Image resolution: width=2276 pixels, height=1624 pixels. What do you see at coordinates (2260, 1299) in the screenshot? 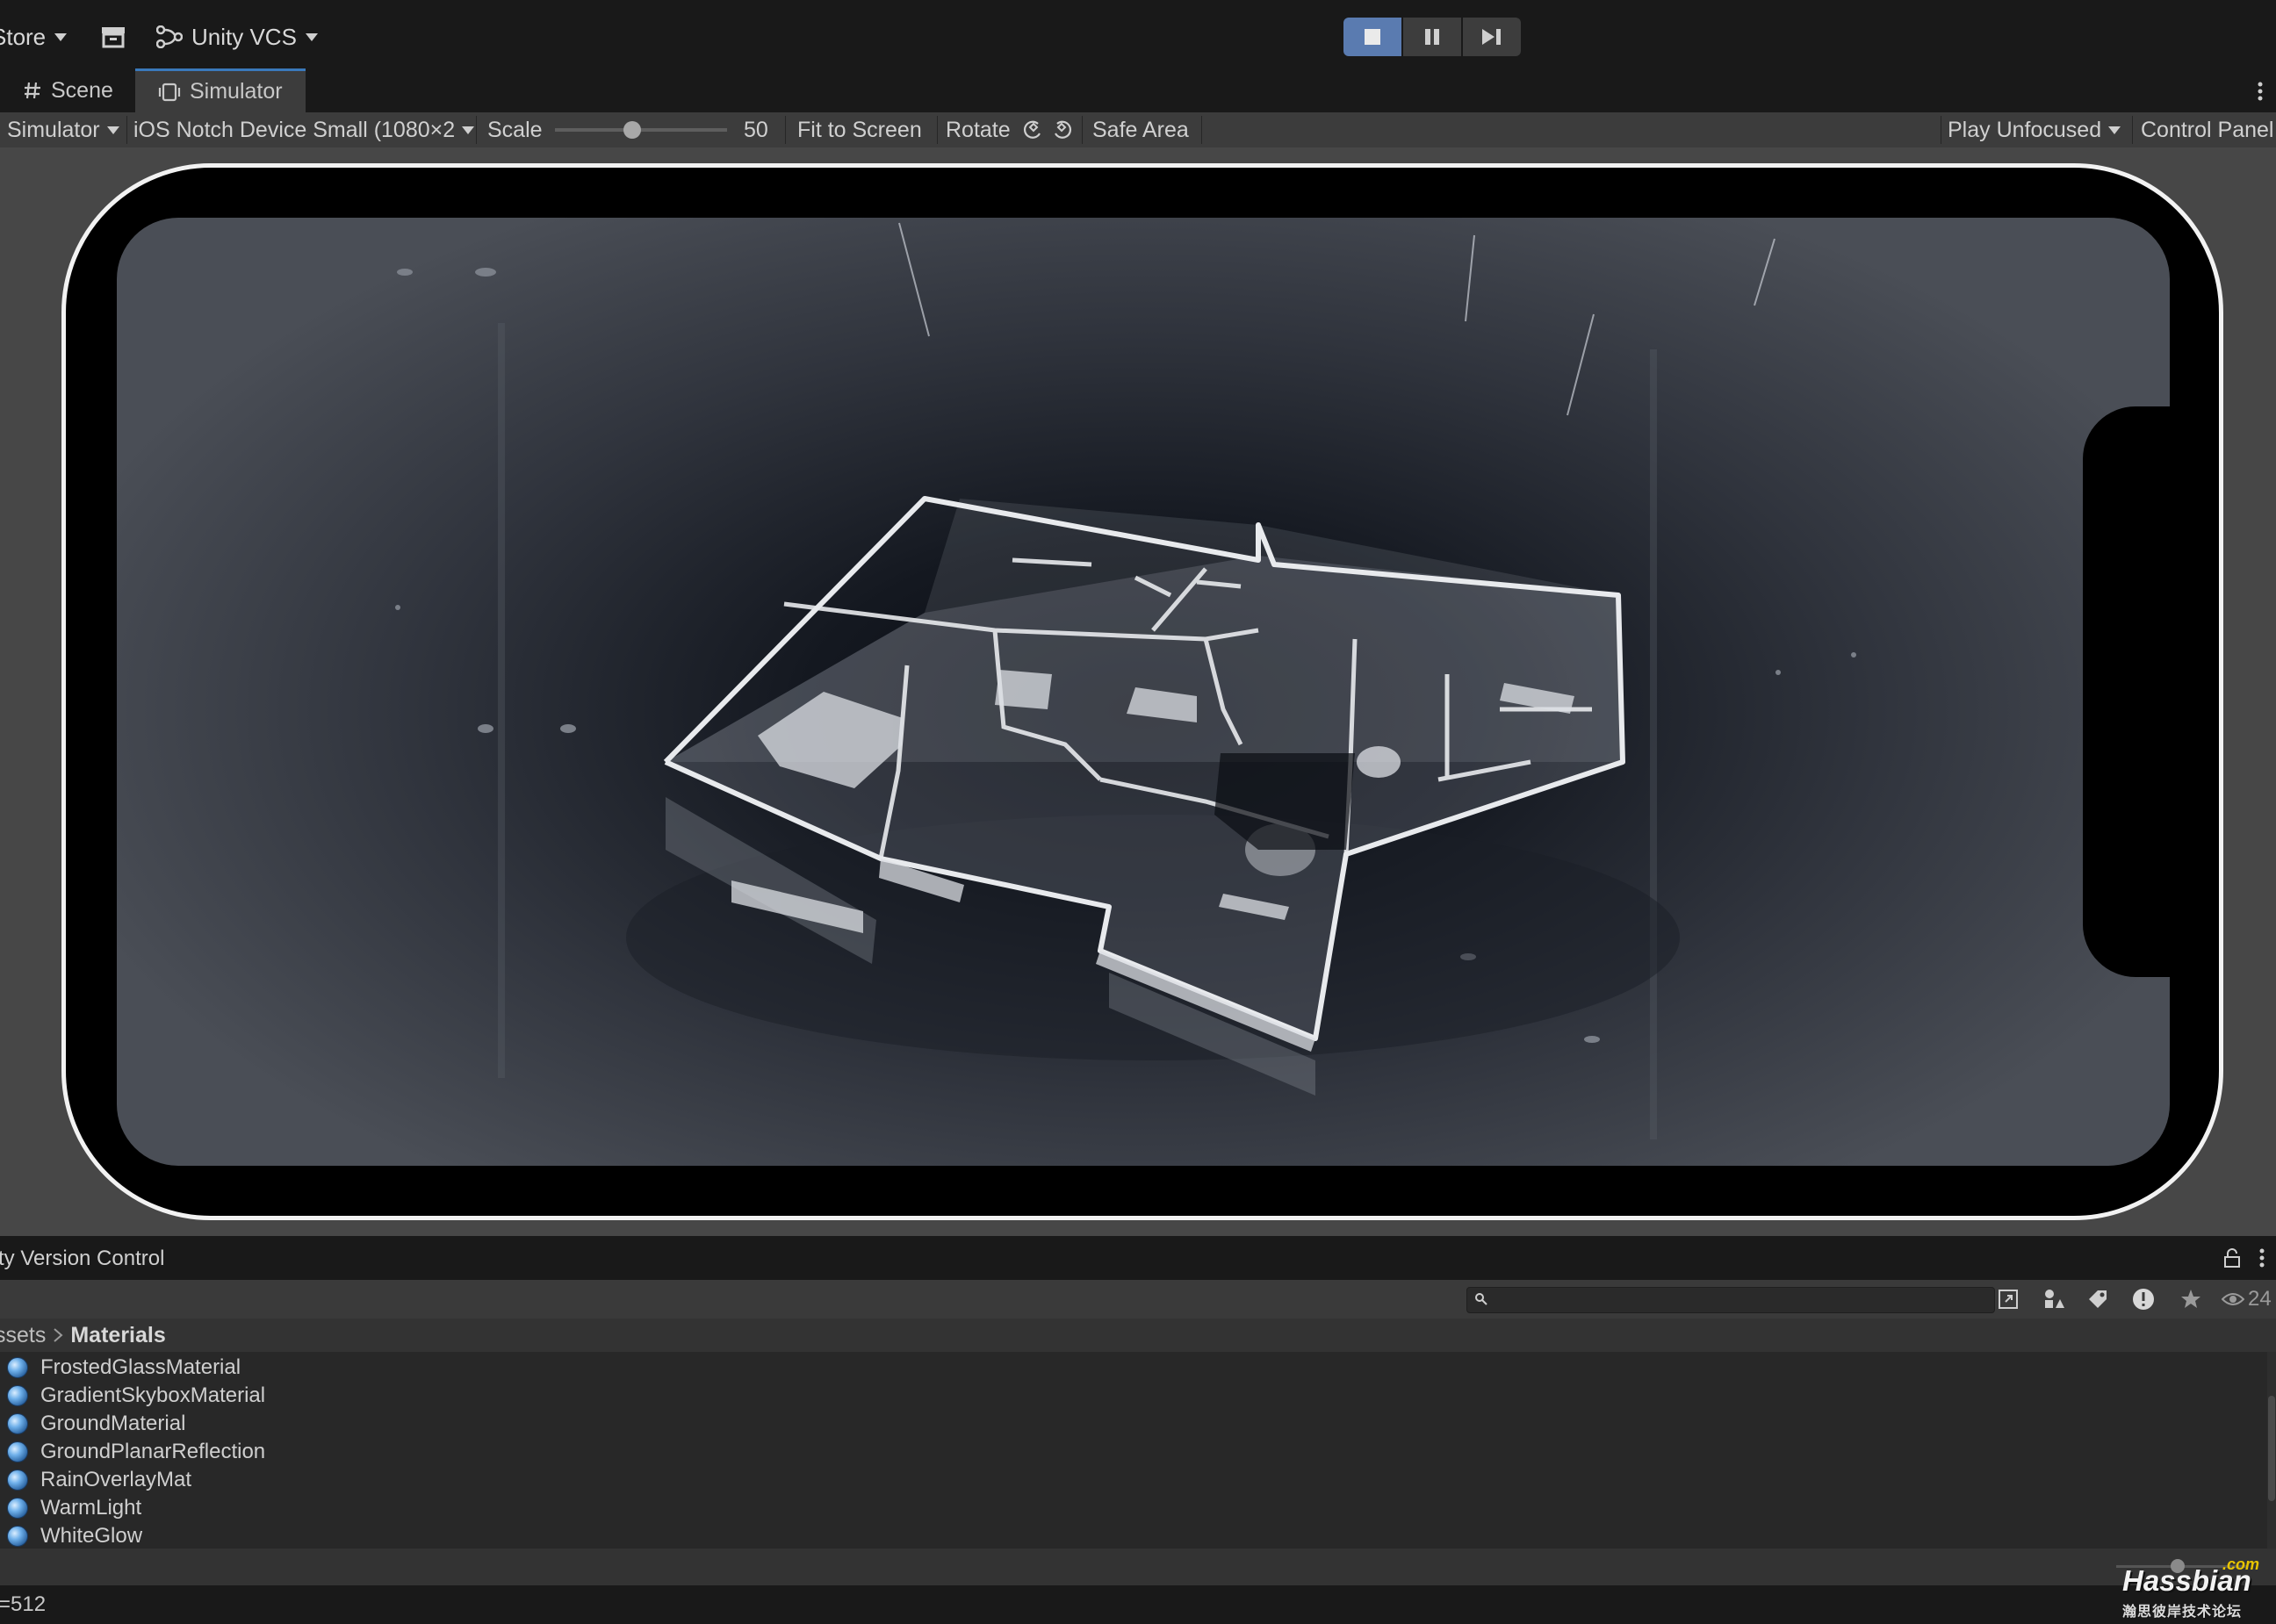
I see `hidden-count: 24` at bounding box center [2260, 1299].